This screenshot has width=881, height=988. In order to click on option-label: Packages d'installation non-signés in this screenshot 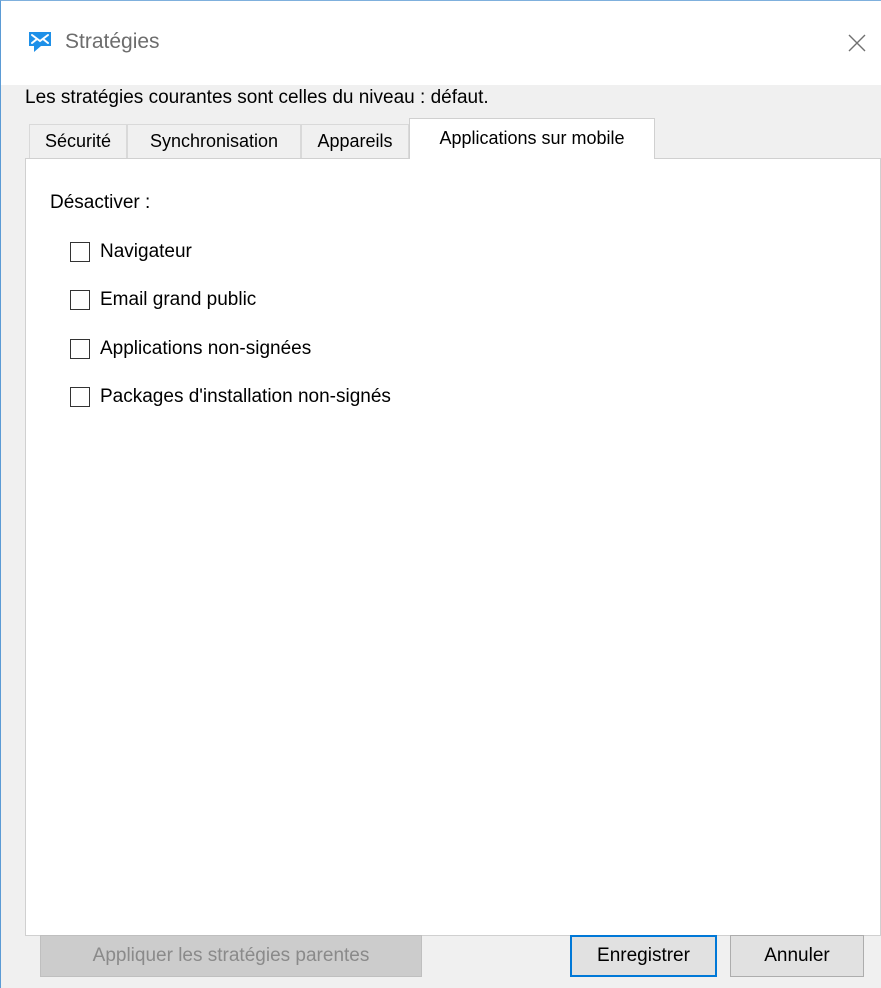, I will do `click(245, 396)`.